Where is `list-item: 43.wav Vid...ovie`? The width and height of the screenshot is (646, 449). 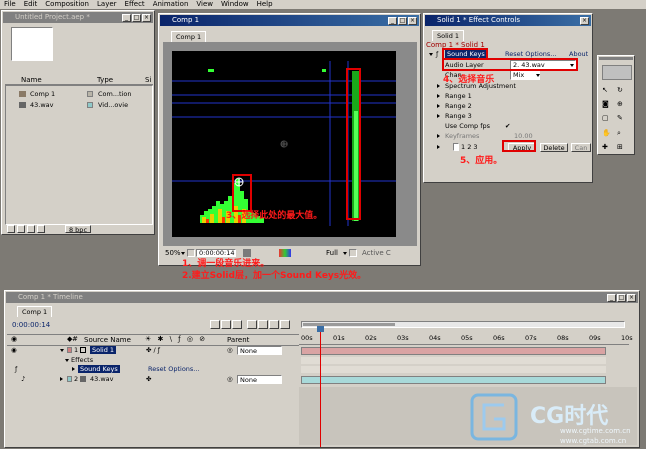
list-item: 43.wav Vid...ovie is located at coordinates (78, 105).